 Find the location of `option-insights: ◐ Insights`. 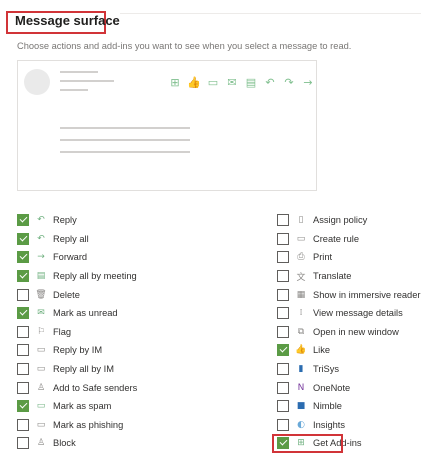

option-insights: ◐ Insights is located at coordinates (348, 425).